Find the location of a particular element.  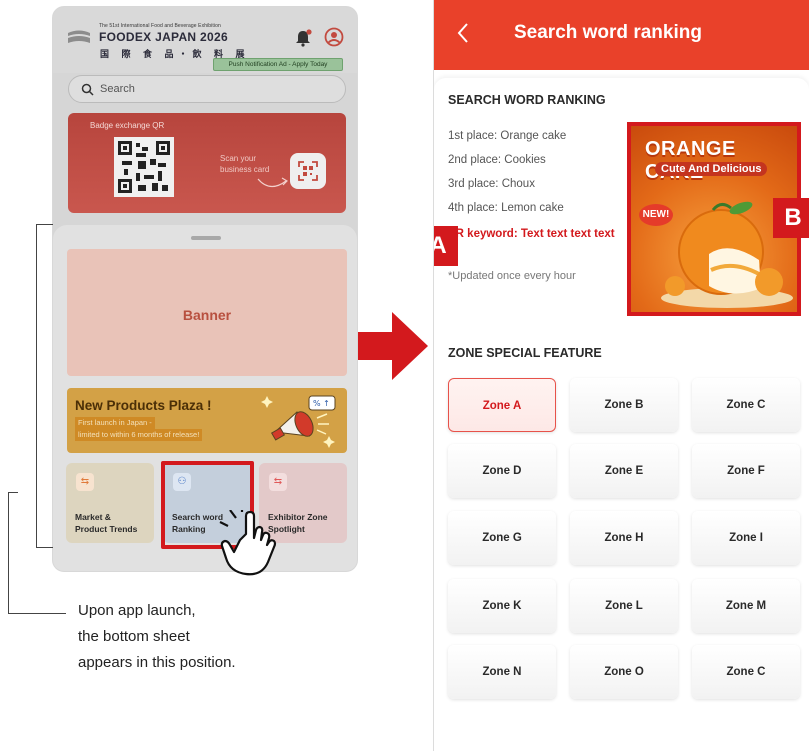

push-notification-ad: Push Notification Ad - Apply Today is located at coordinates (278, 64).